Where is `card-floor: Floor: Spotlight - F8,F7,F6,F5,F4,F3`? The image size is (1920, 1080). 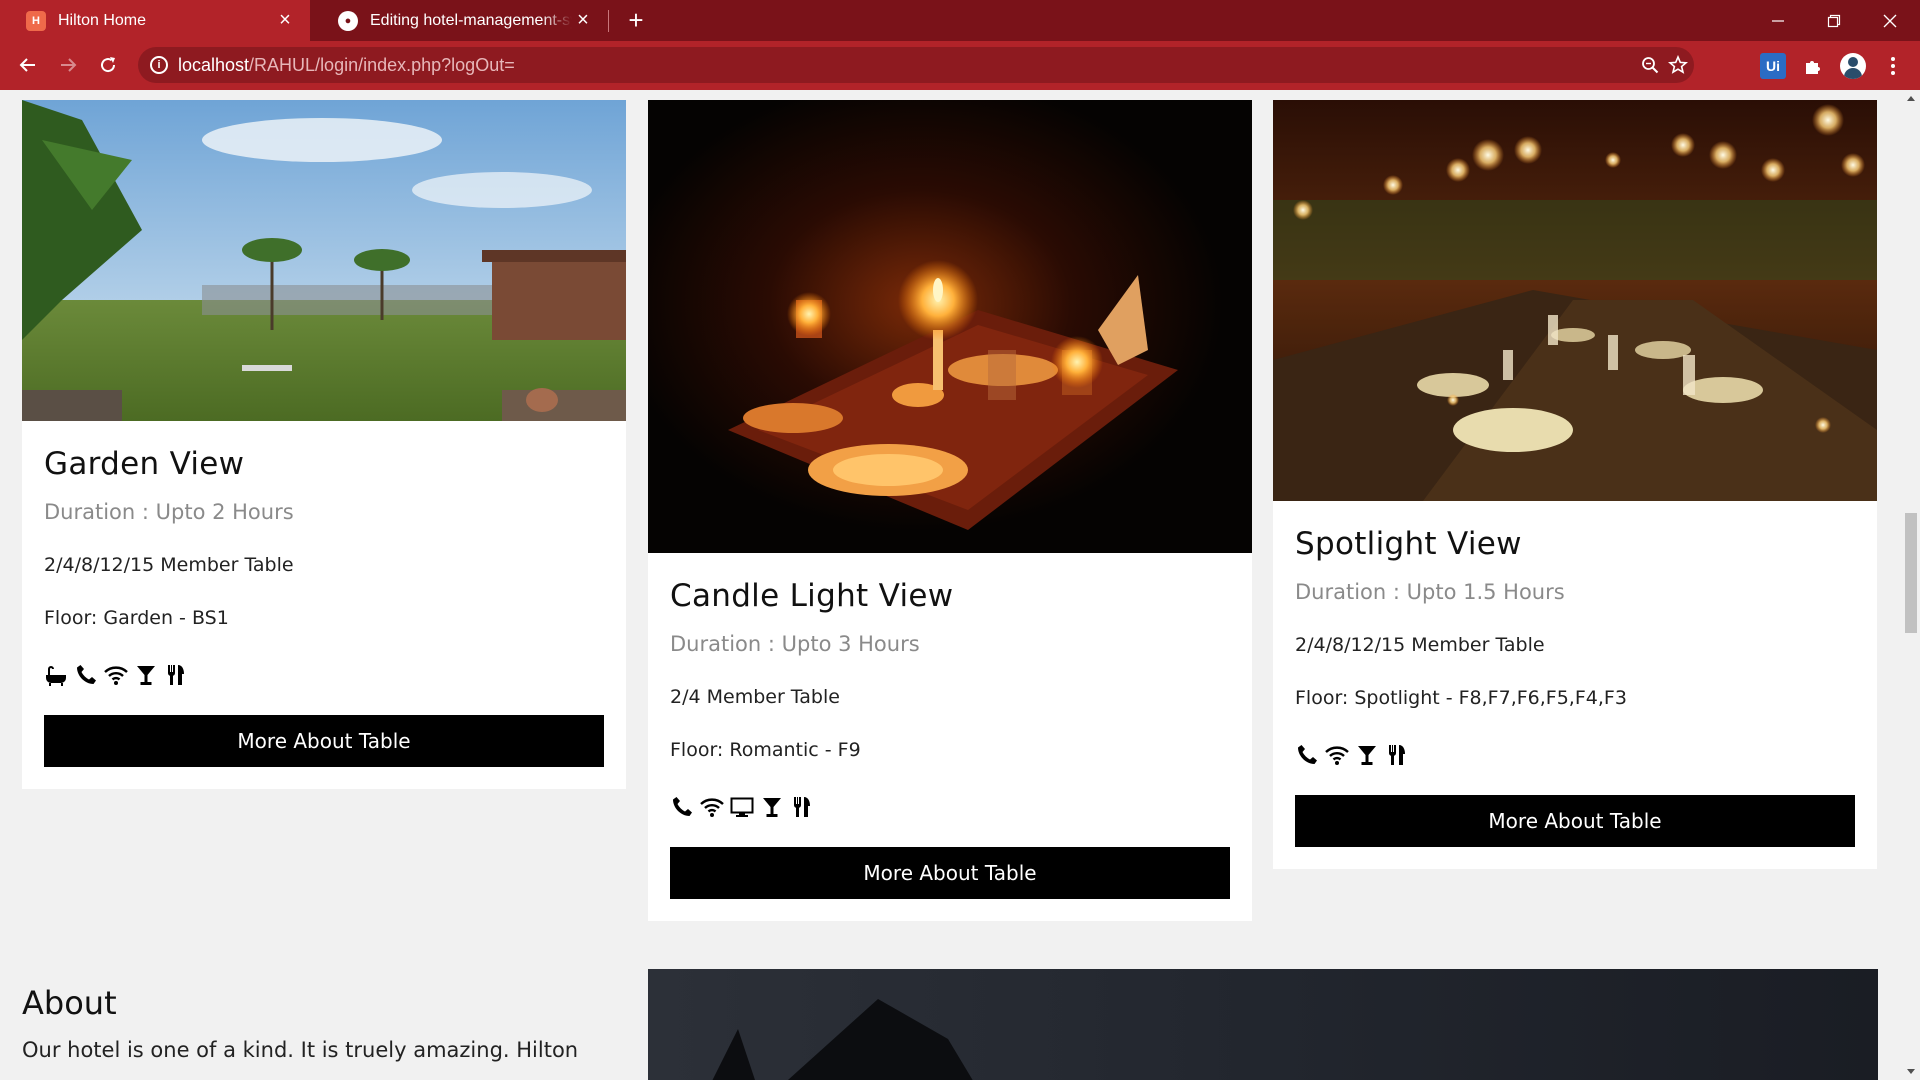
card-floor: Floor: Spotlight - F8,F7,F6,F5,F4,F3 is located at coordinates (1461, 698).